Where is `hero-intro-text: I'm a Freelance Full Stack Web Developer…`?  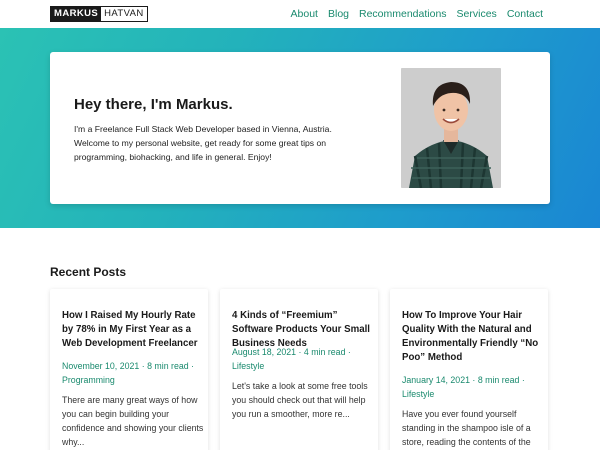 hero-intro-text: I'm a Freelance Full Stack Web Developer… is located at coordinates (203, 143).